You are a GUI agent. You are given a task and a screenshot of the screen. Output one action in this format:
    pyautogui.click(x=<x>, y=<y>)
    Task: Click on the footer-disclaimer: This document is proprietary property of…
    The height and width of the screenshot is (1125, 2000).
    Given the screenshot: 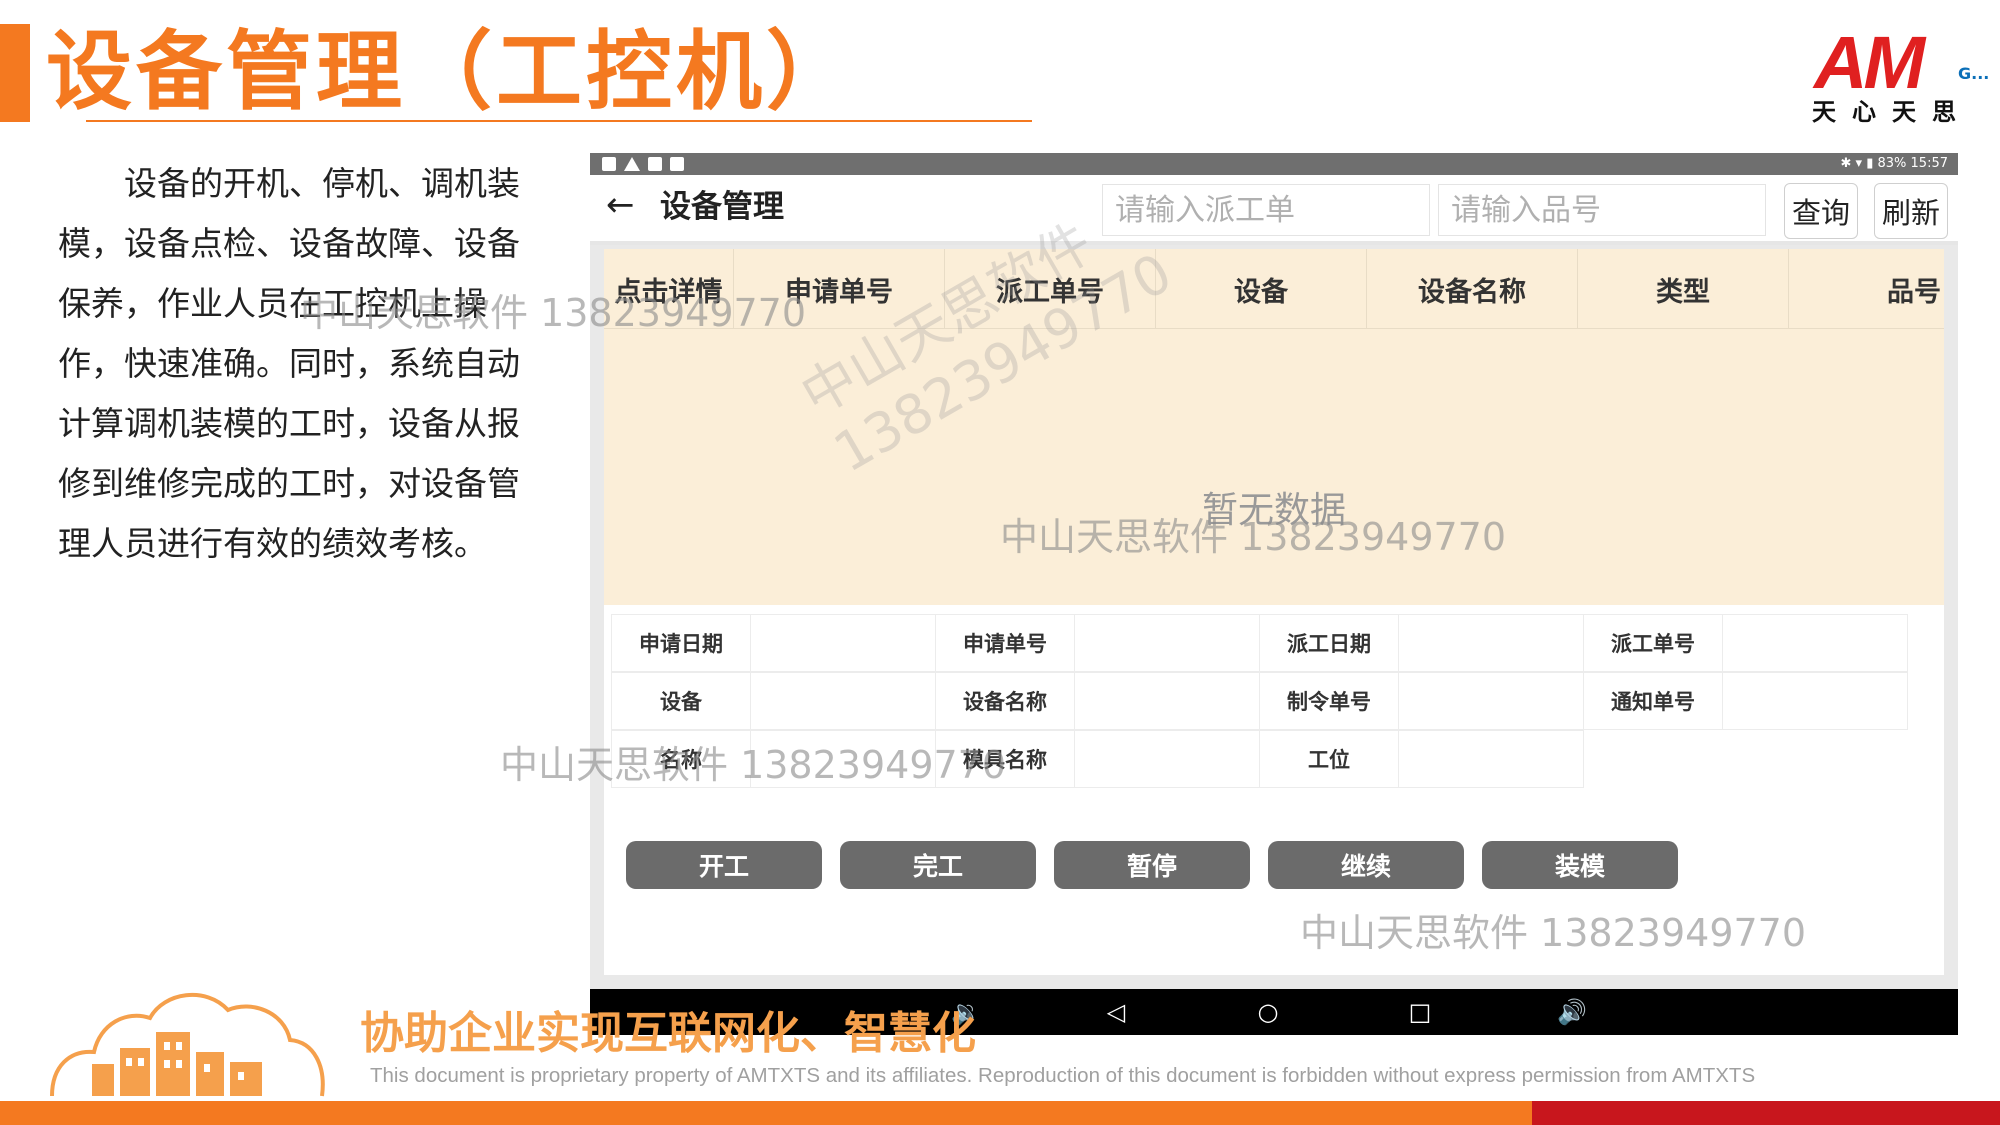 What is the action you would take?
    pyautogui.click(x=1063, y=1075)
    